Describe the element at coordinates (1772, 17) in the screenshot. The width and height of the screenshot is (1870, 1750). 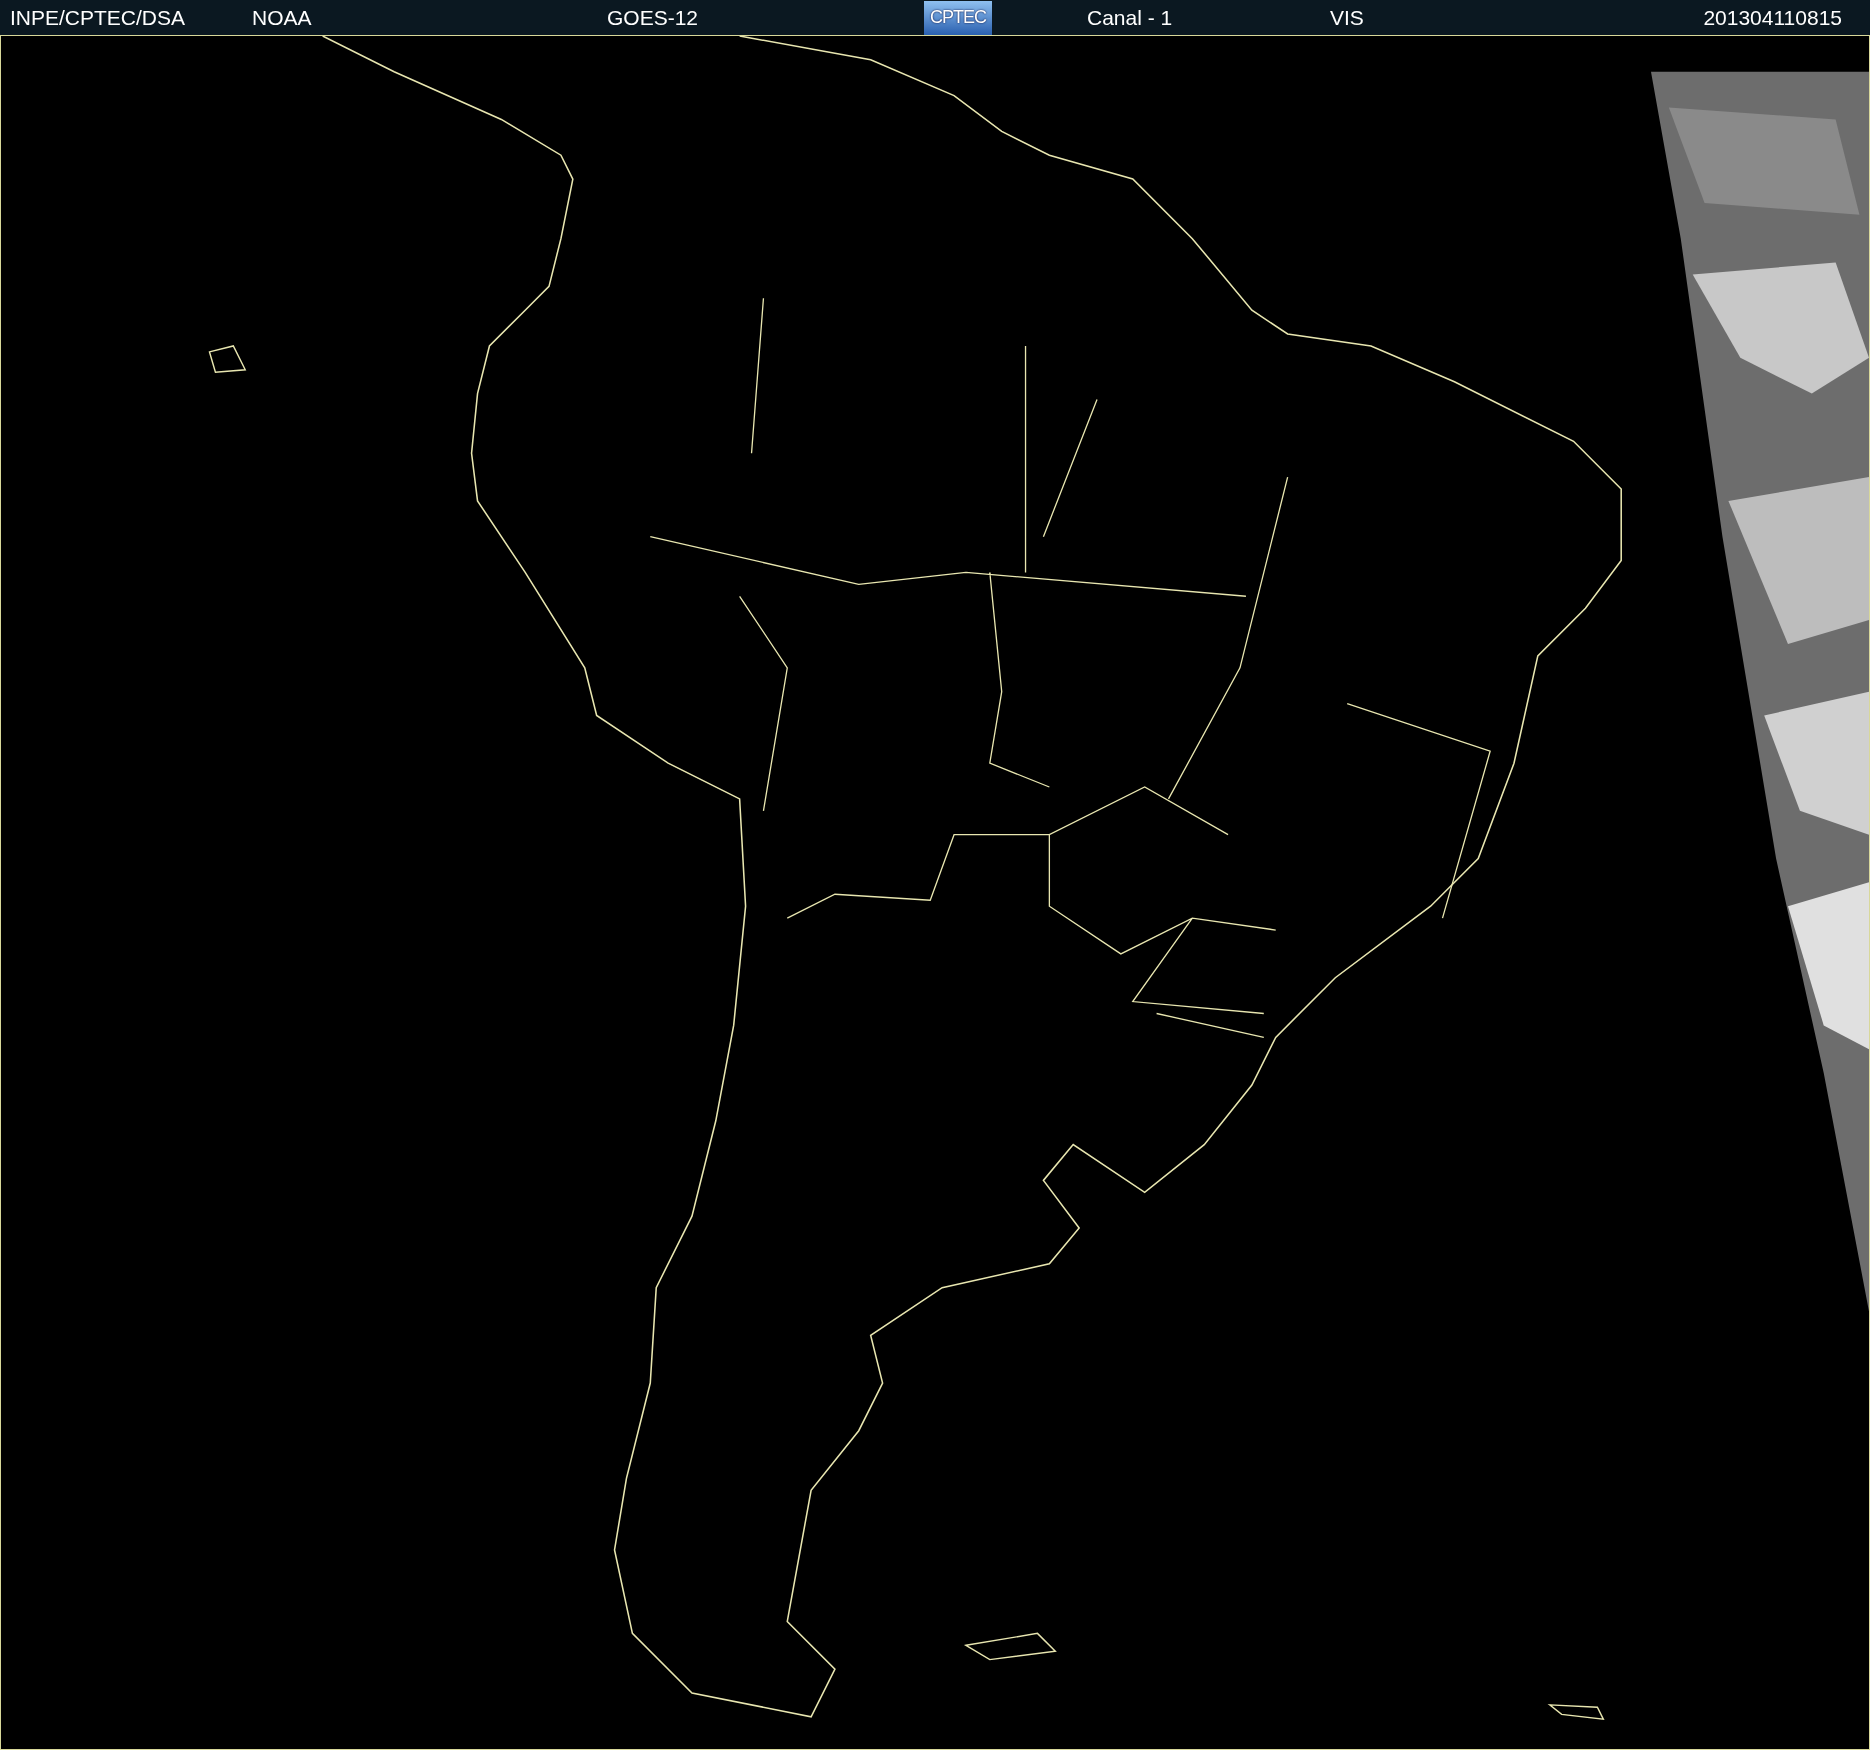
I see `header-label: 201304110815` at that location.